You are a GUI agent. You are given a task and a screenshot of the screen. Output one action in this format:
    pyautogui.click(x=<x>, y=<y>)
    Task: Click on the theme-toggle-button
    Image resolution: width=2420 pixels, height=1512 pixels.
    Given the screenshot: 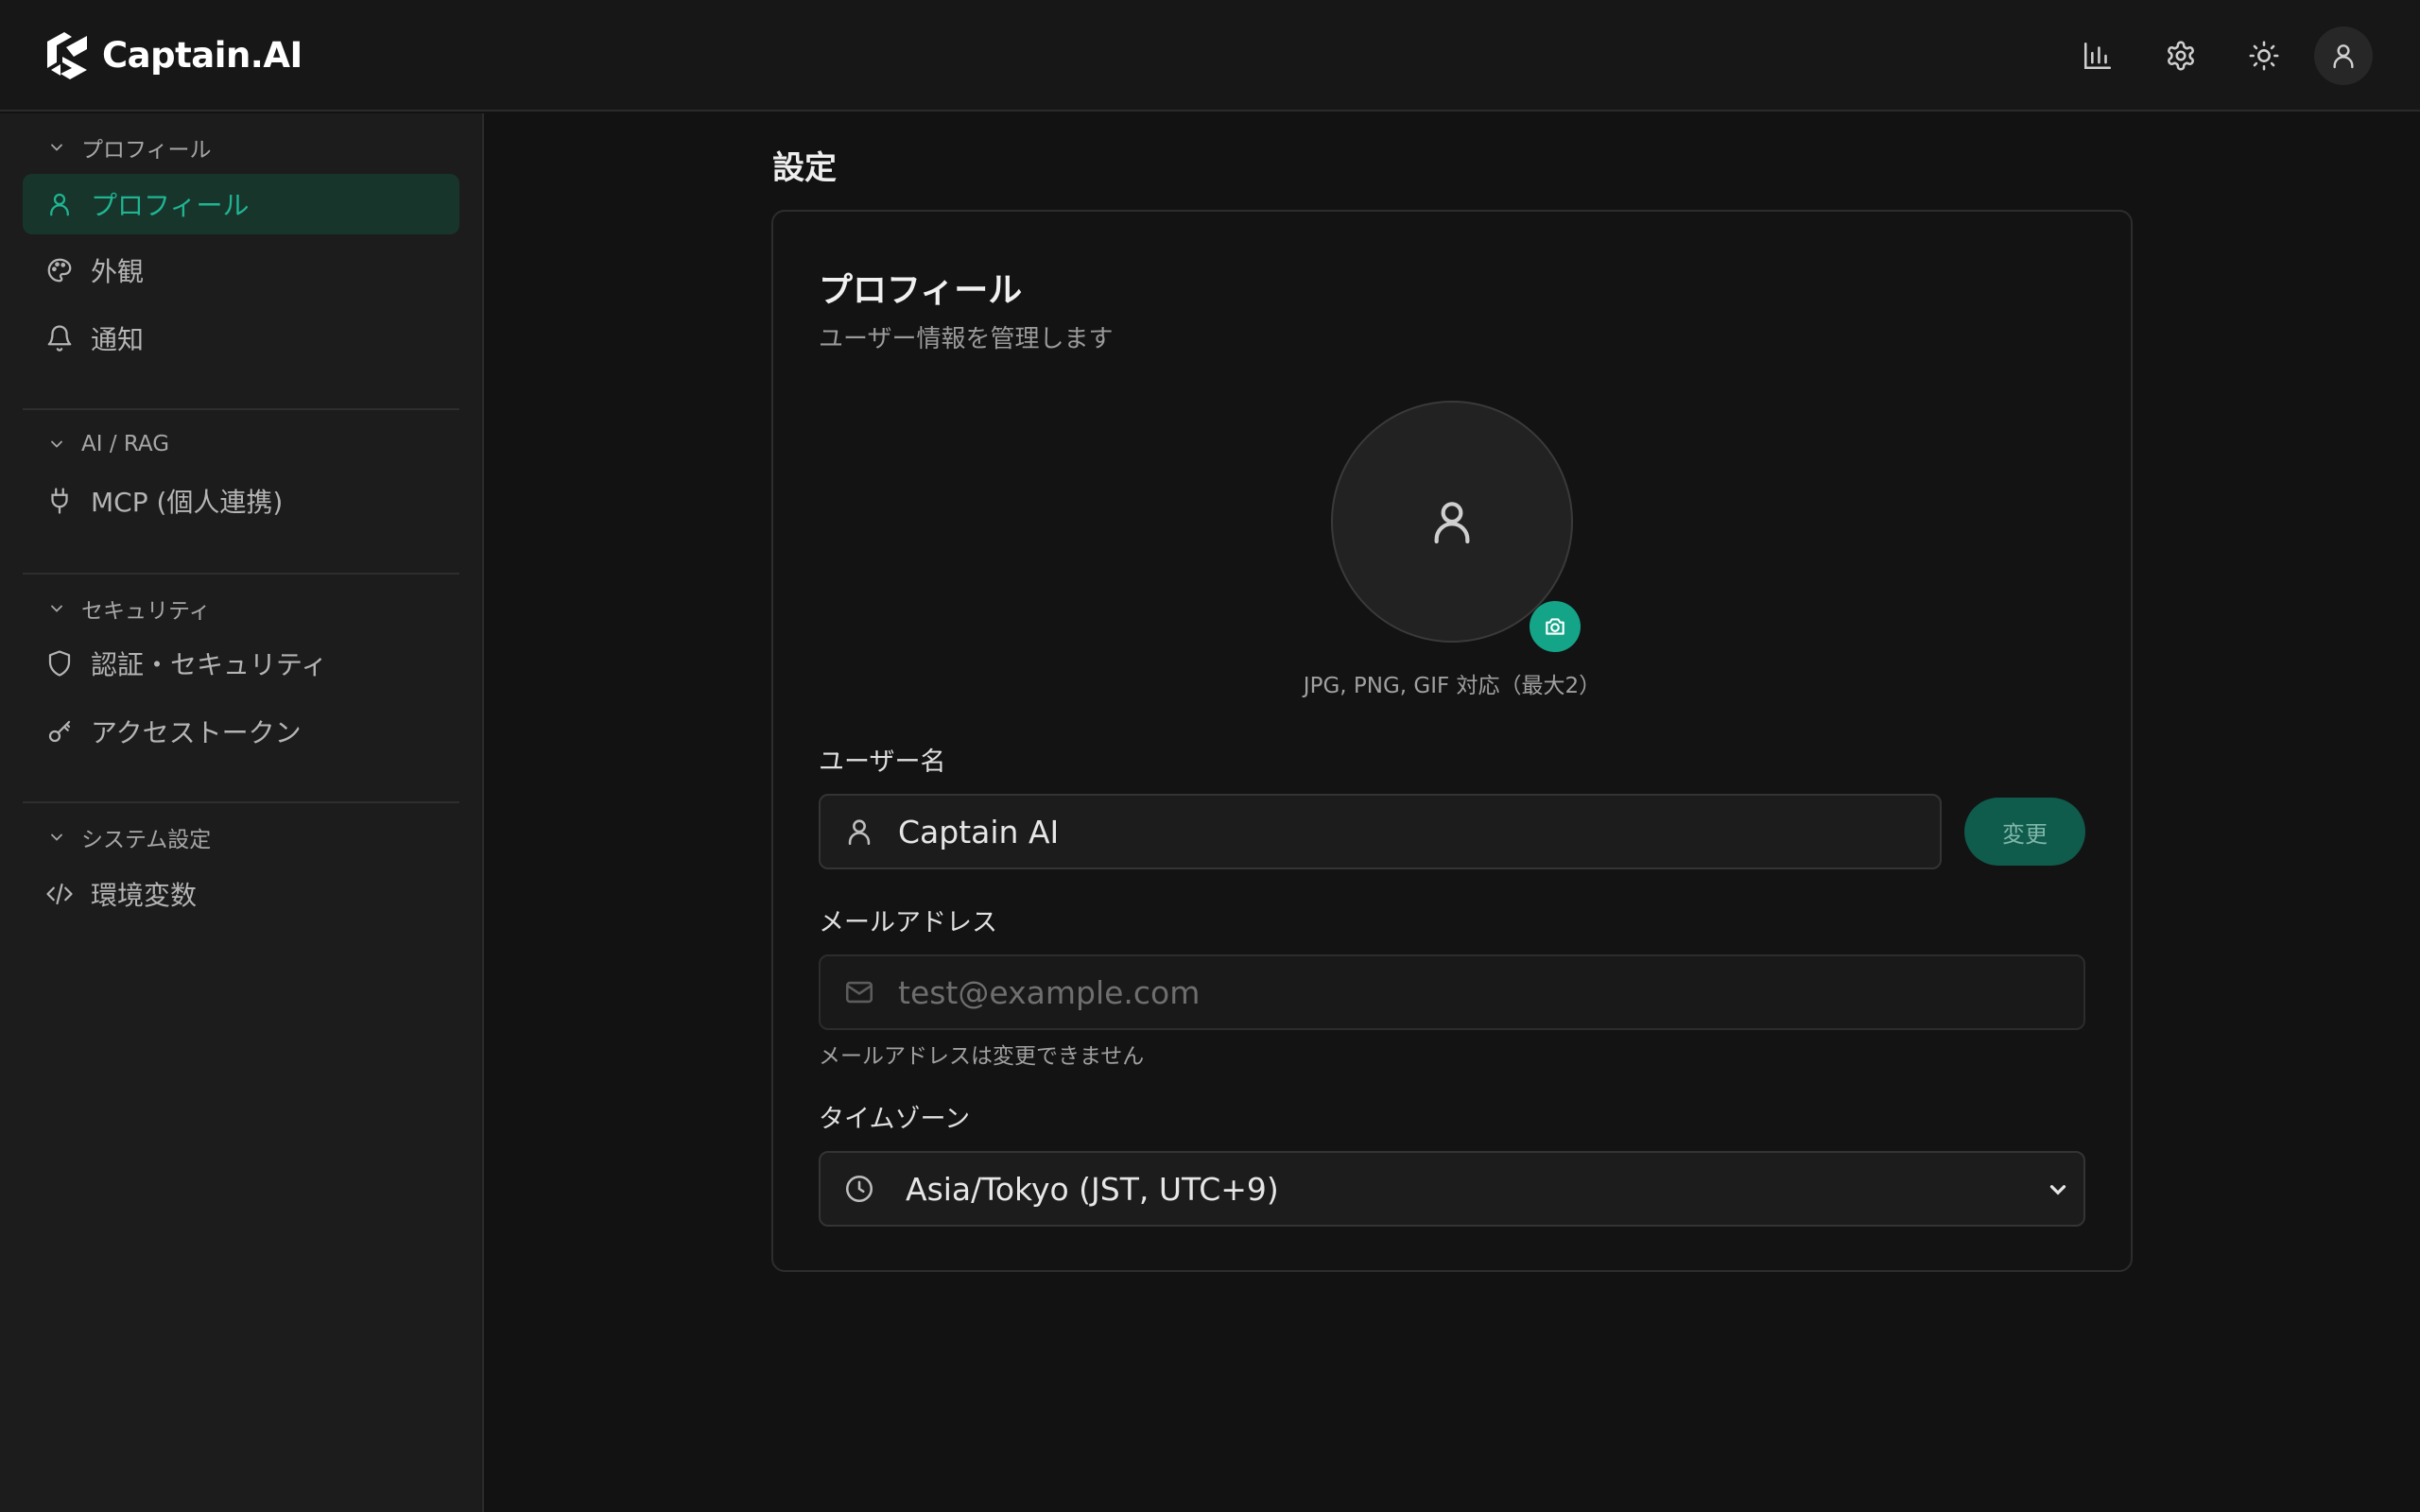 What is the action you would take?
    pyautogui.click(x=2264, y=55)
    